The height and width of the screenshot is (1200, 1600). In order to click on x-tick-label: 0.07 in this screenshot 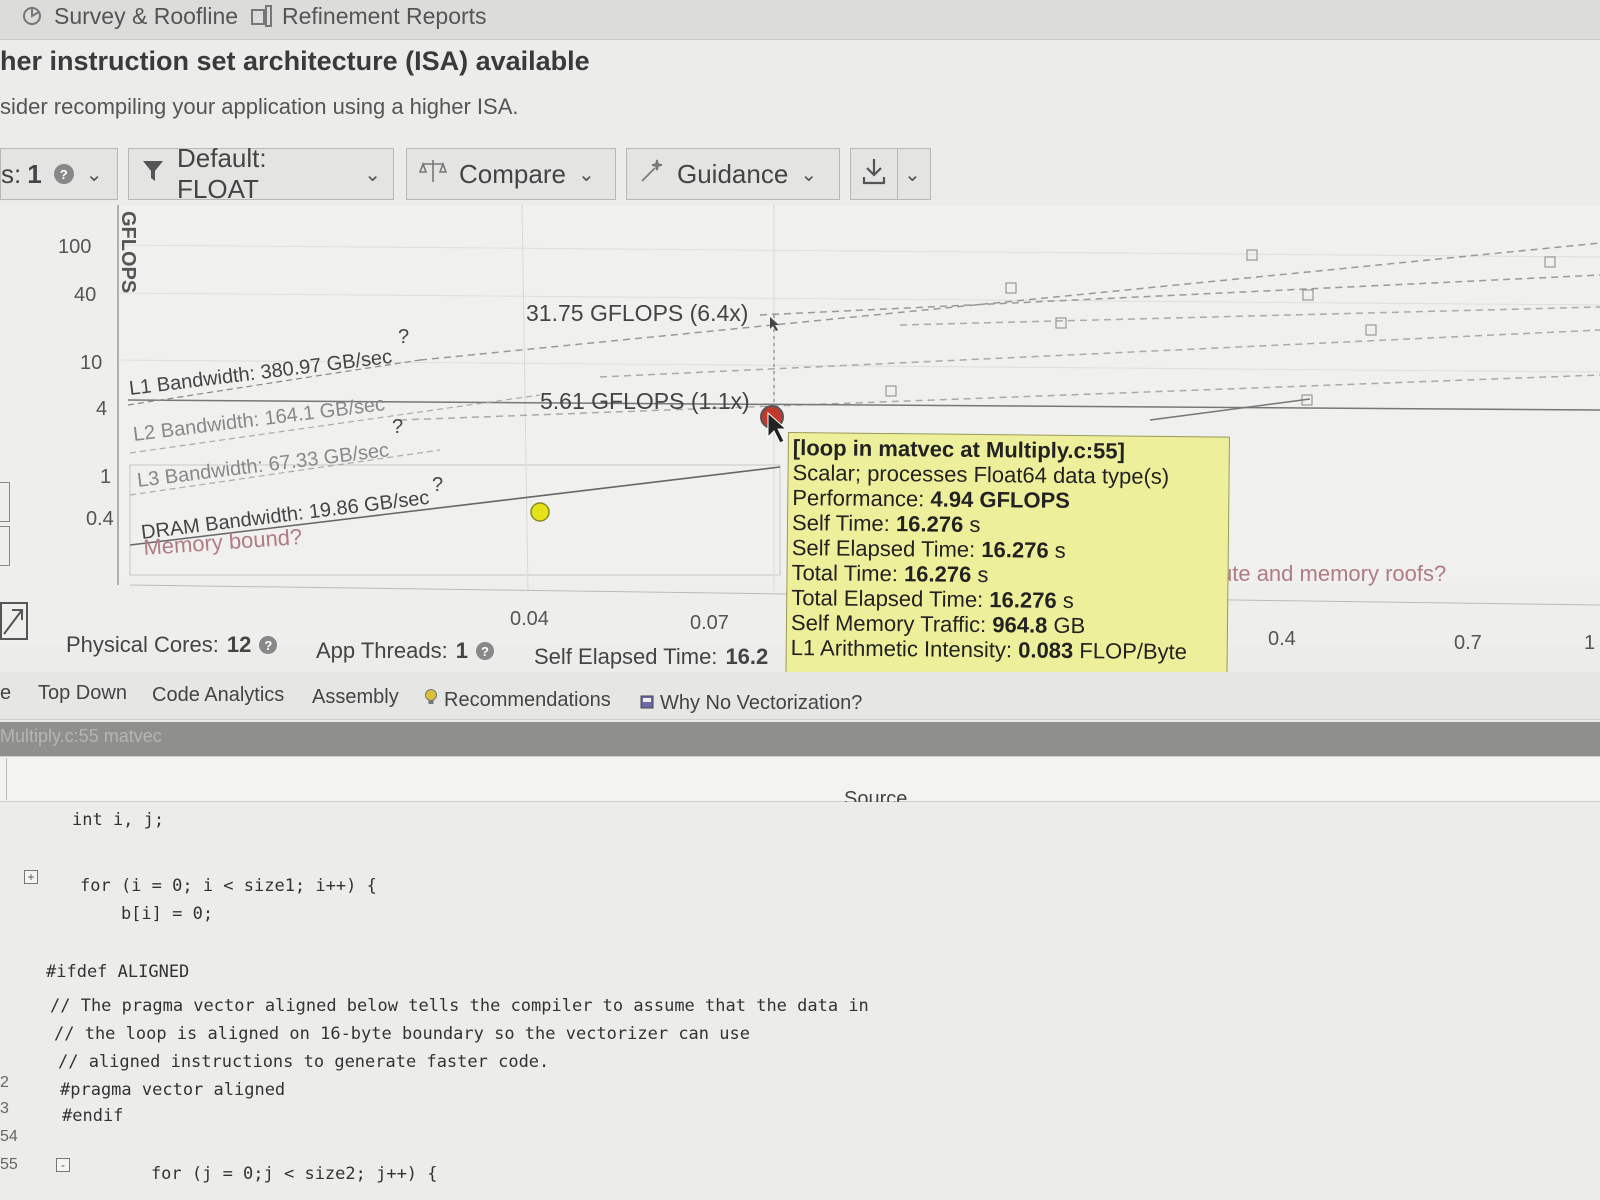, I will do `click(709, 623)`.